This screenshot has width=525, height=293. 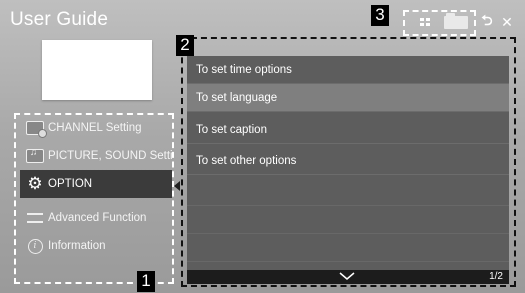 What do you see at coordinates (97, 70) in the screenshot?
I see `preview-thumbnail` at bounding box center [97, 70].